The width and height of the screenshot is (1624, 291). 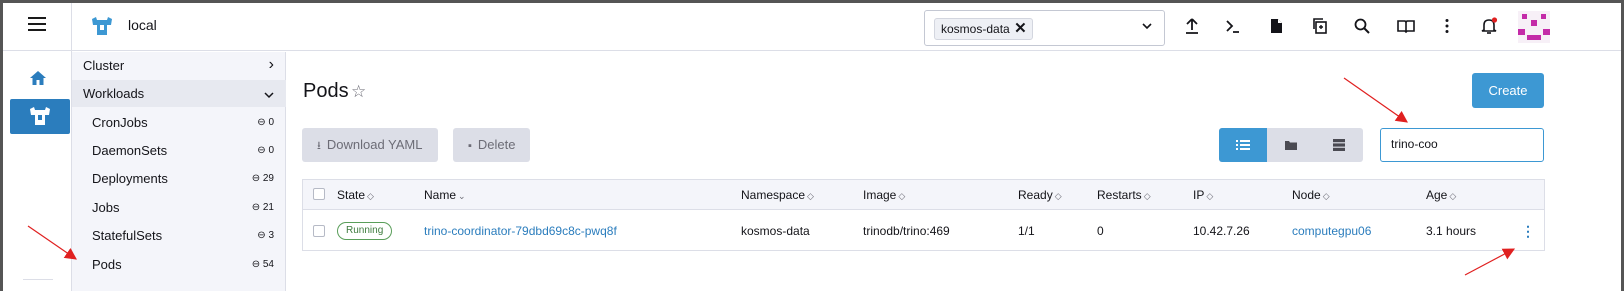 I want to click on server-icon, so click(x=1339, y=145).